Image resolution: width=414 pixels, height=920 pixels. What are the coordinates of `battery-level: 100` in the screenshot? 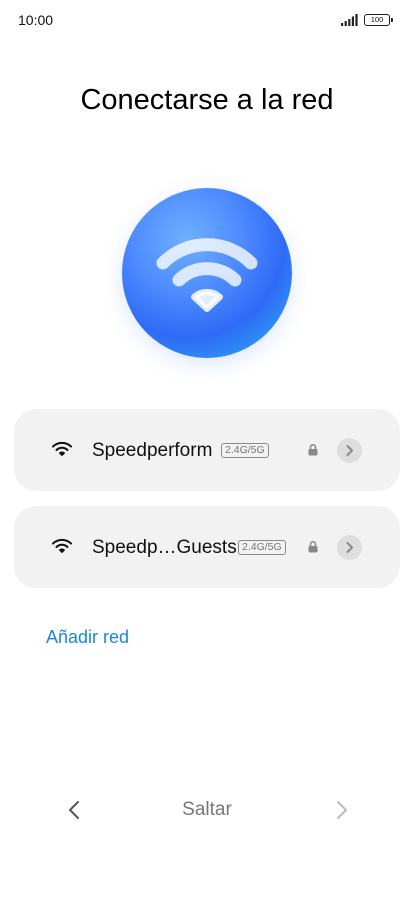 It's located at (377, 19).